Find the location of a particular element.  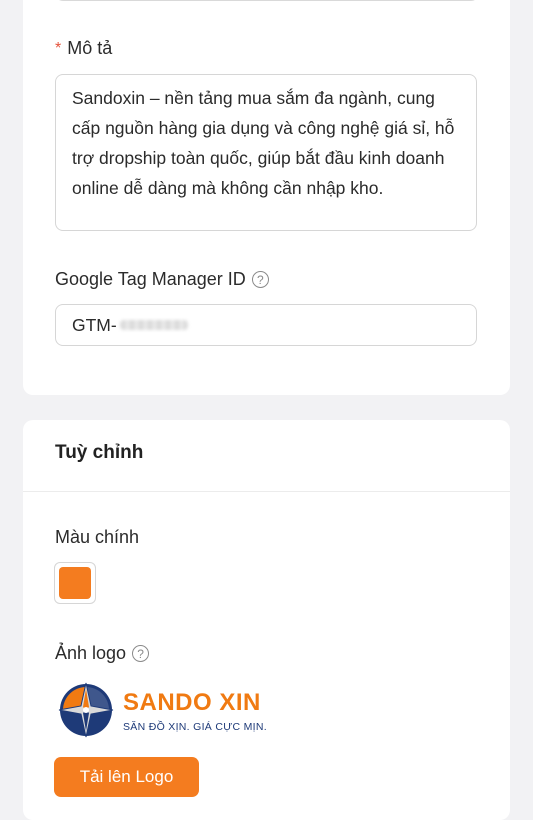

gtm-label: Google Tag Manager ID ? is located at coordinates (162, 279).